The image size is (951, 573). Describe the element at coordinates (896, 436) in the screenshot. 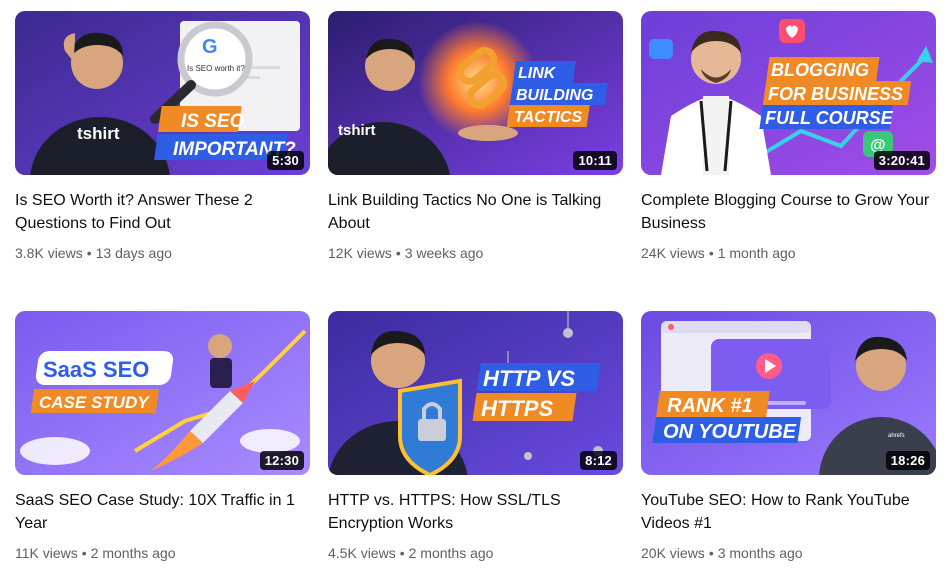

I see `shirt-logo: ahrefs` at that location.